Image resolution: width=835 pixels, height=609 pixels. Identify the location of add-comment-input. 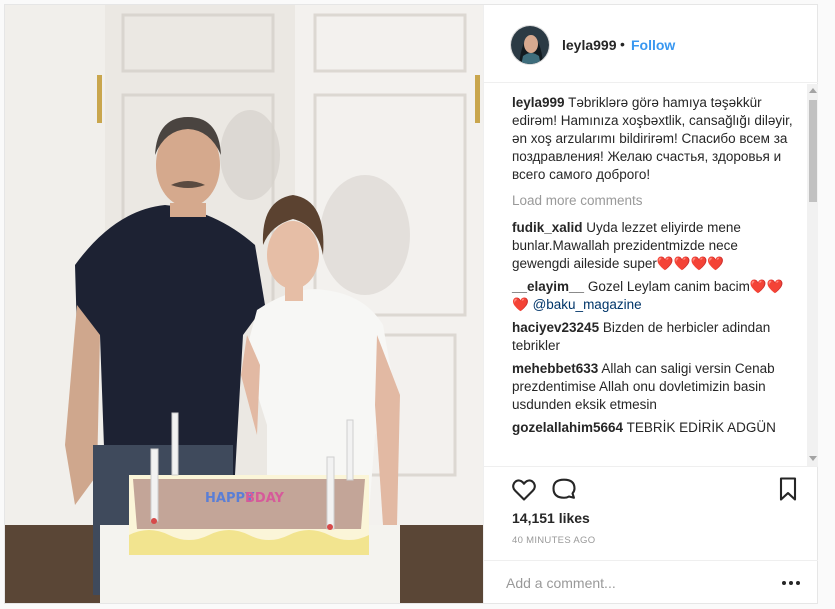
(636, 583).